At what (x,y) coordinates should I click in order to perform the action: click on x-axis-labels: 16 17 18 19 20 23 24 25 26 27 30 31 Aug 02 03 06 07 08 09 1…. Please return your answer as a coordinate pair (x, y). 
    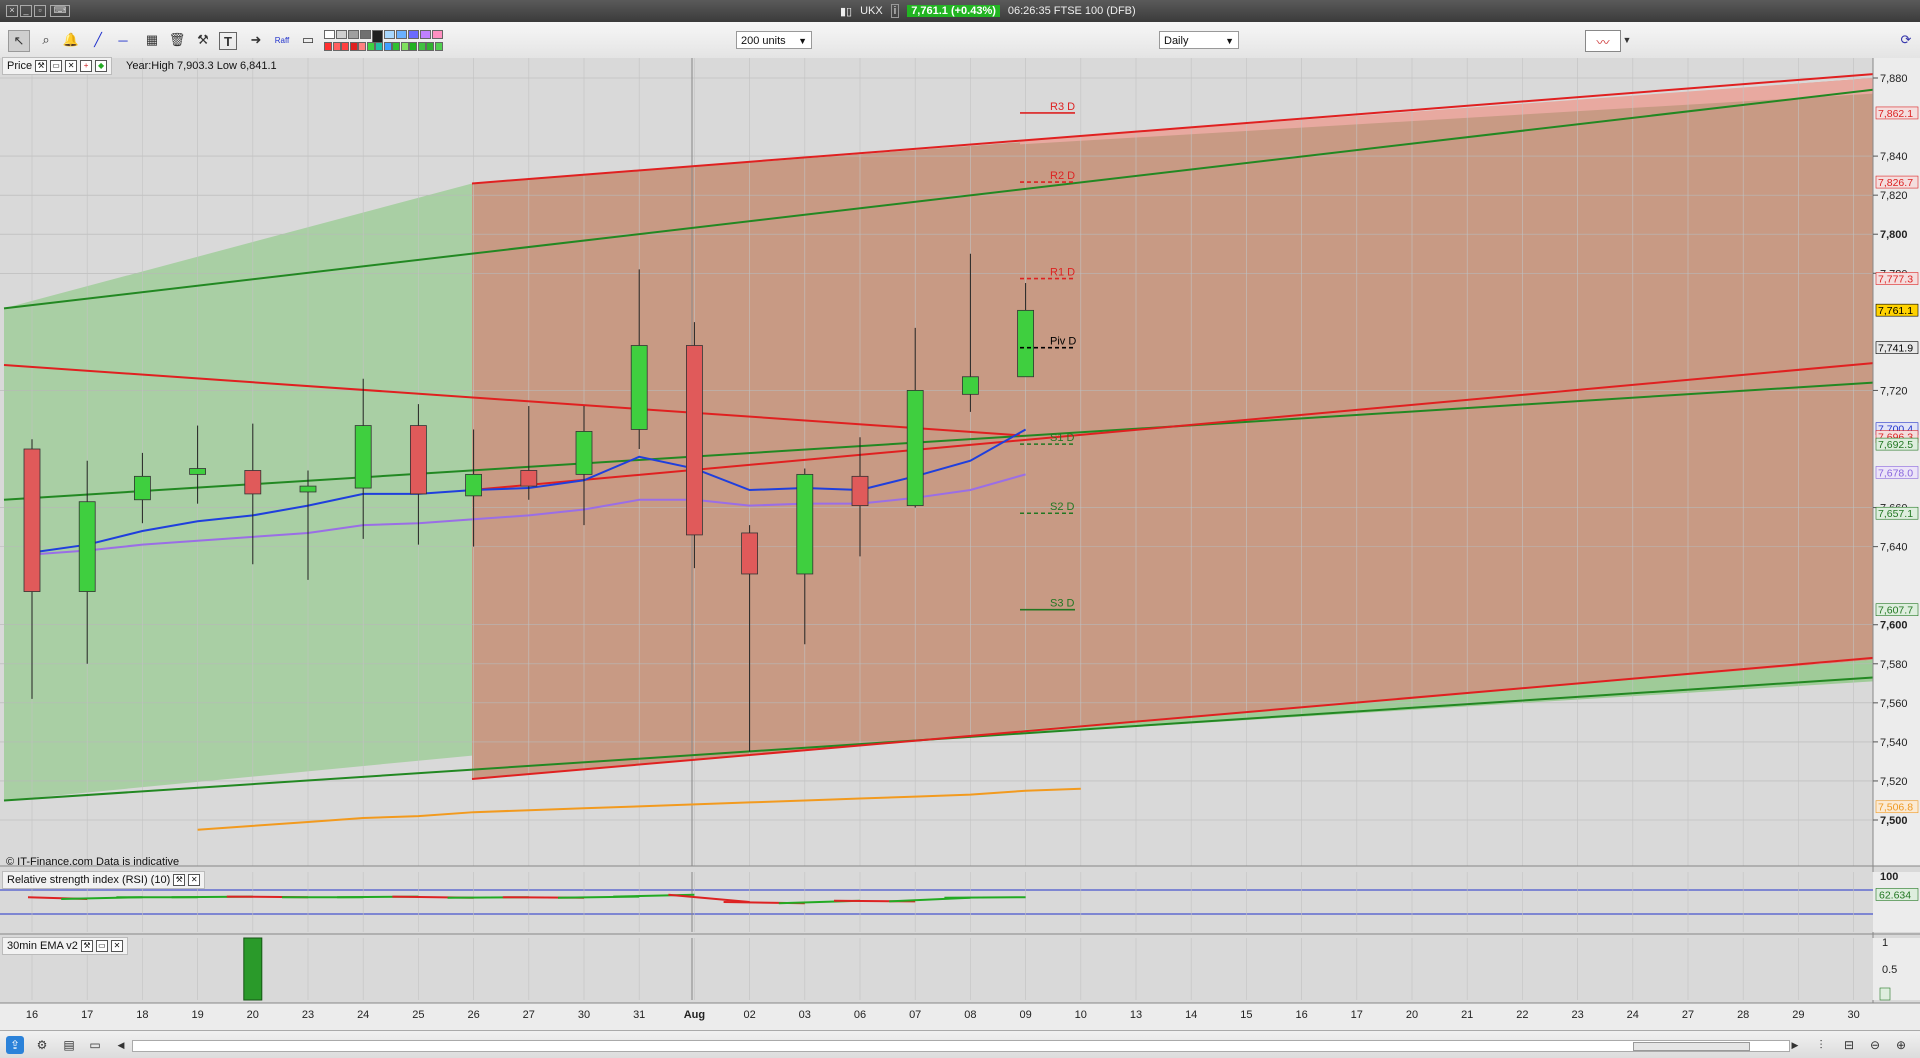
    Looking at the image, I should click on (960, 1016).